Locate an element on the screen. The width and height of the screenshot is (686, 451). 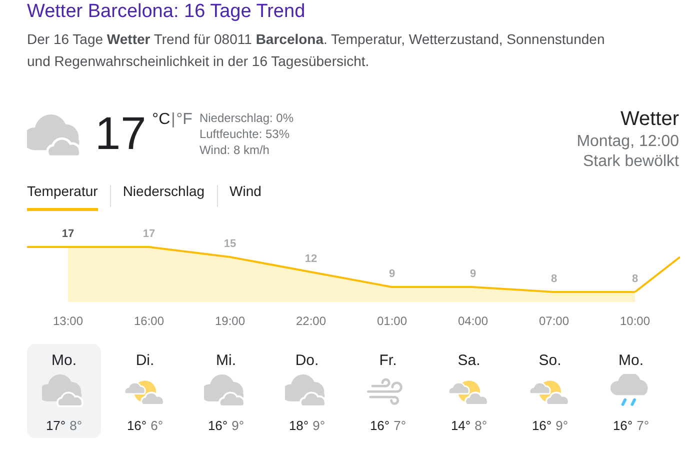
time-label: 16:00 is located at coordinates (149, 321).